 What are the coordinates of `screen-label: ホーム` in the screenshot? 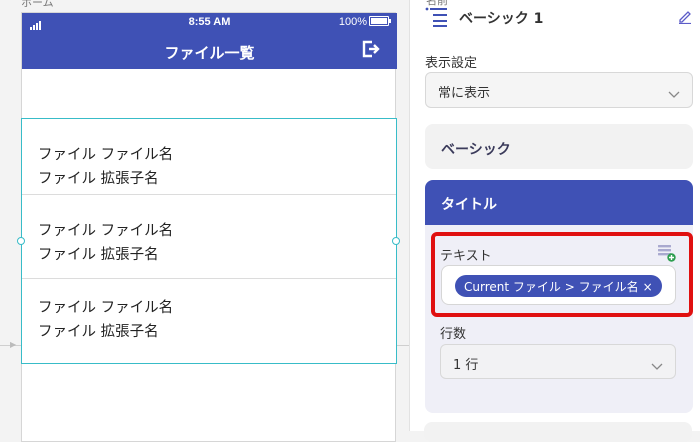 It's located at (37, 4).